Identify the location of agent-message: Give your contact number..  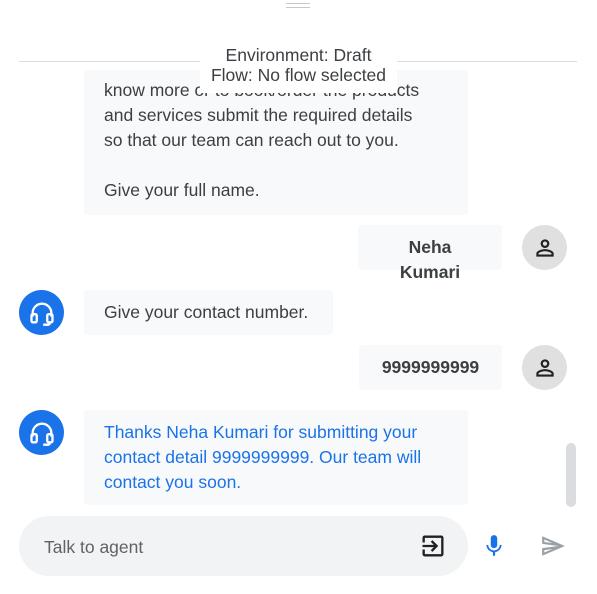
(208, 312).